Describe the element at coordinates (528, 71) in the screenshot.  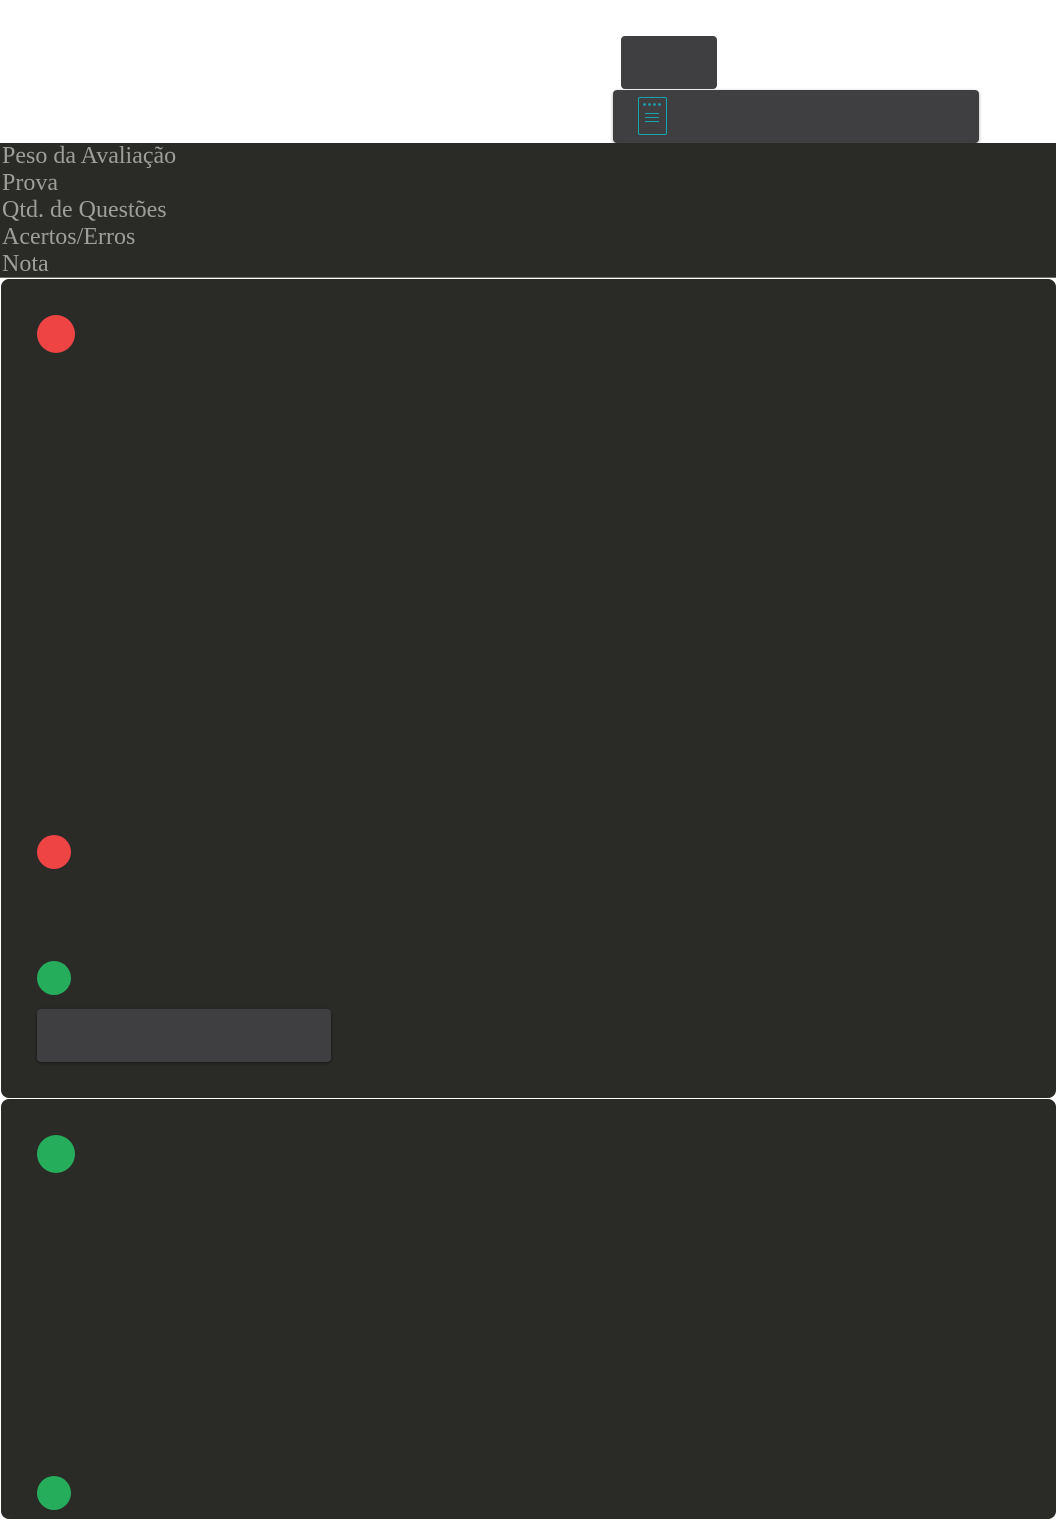
I see `top-toolbar` at that location.